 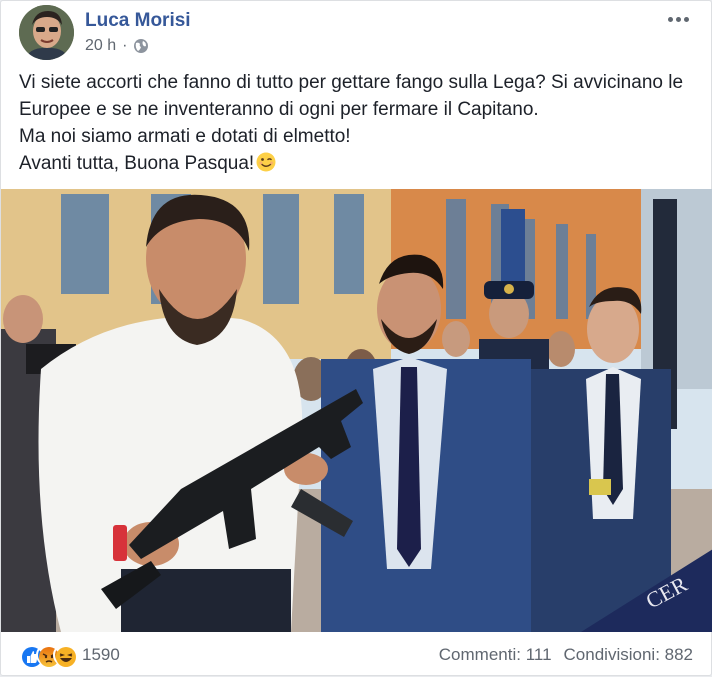 I want to click on post-text-line: Ma noi siamo armati e dotati di elmetto!, so click(x=185, y=136).